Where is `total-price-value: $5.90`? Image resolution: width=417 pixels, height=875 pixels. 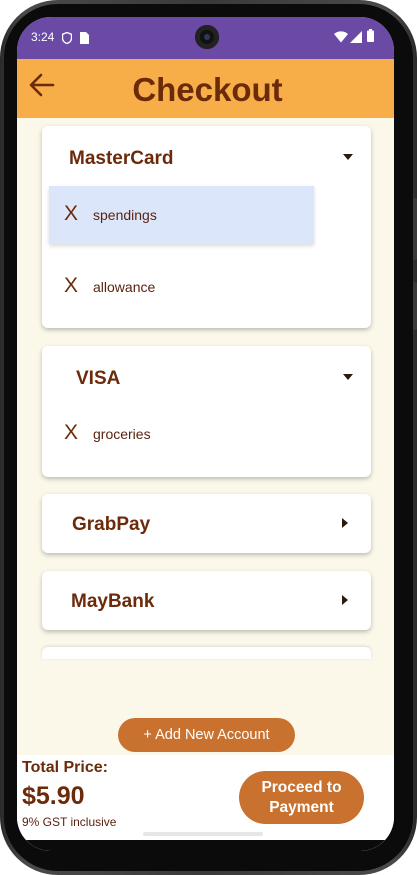 total-price-value: $5.90 is located at coordinates (53, 796).